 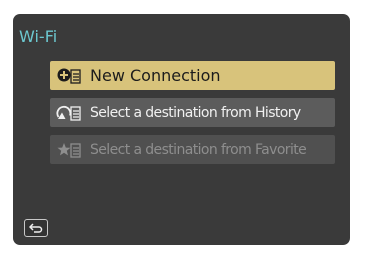 I want to click on back-button, so click(x=36, y=228).